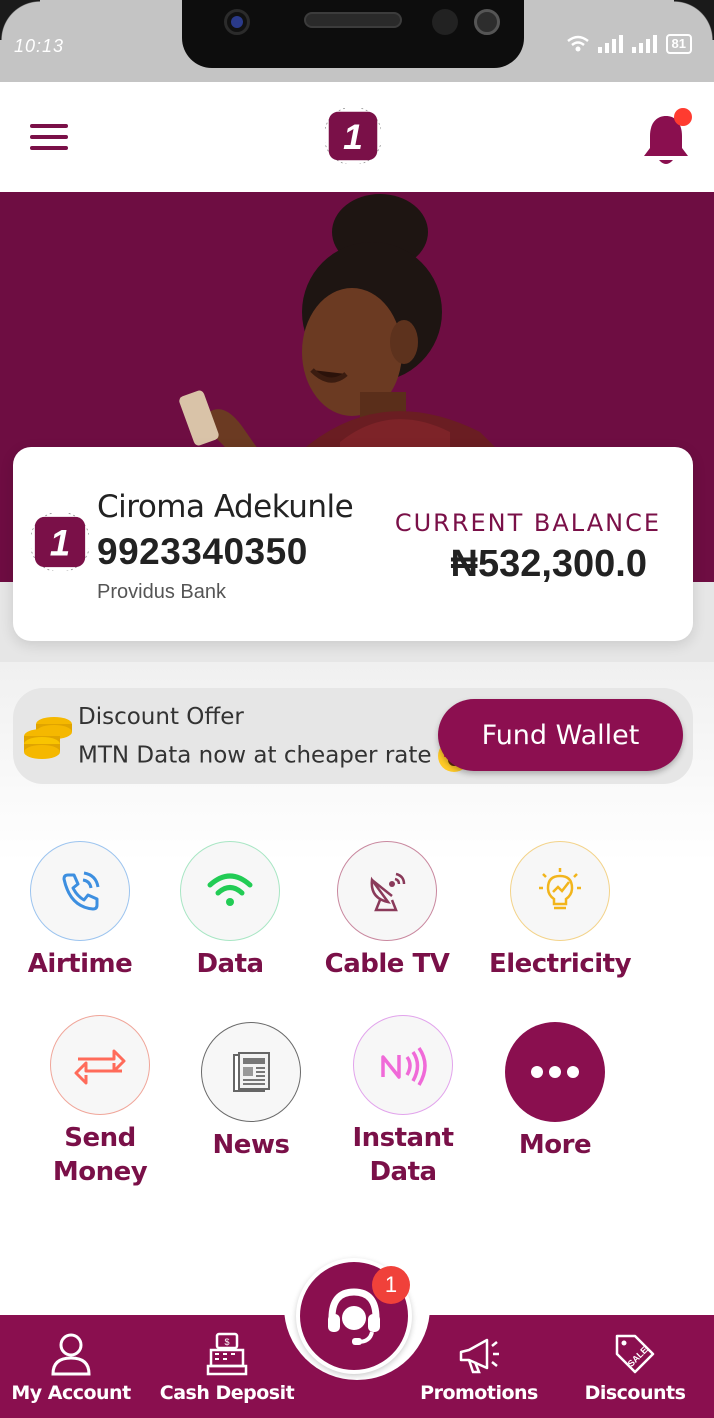 The image size is (714, 1418). I want to click on cash-register-icon: $, so click(227, 1354).